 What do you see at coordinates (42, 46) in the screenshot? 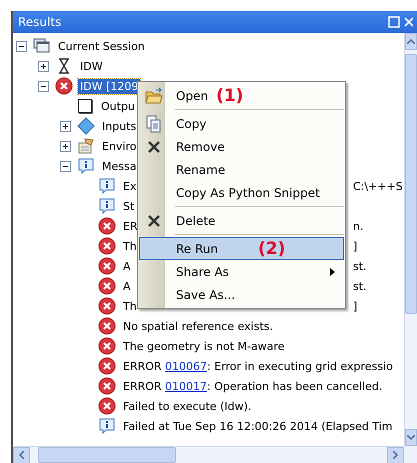
I see `session-icon` at bounding box center [42, 46].